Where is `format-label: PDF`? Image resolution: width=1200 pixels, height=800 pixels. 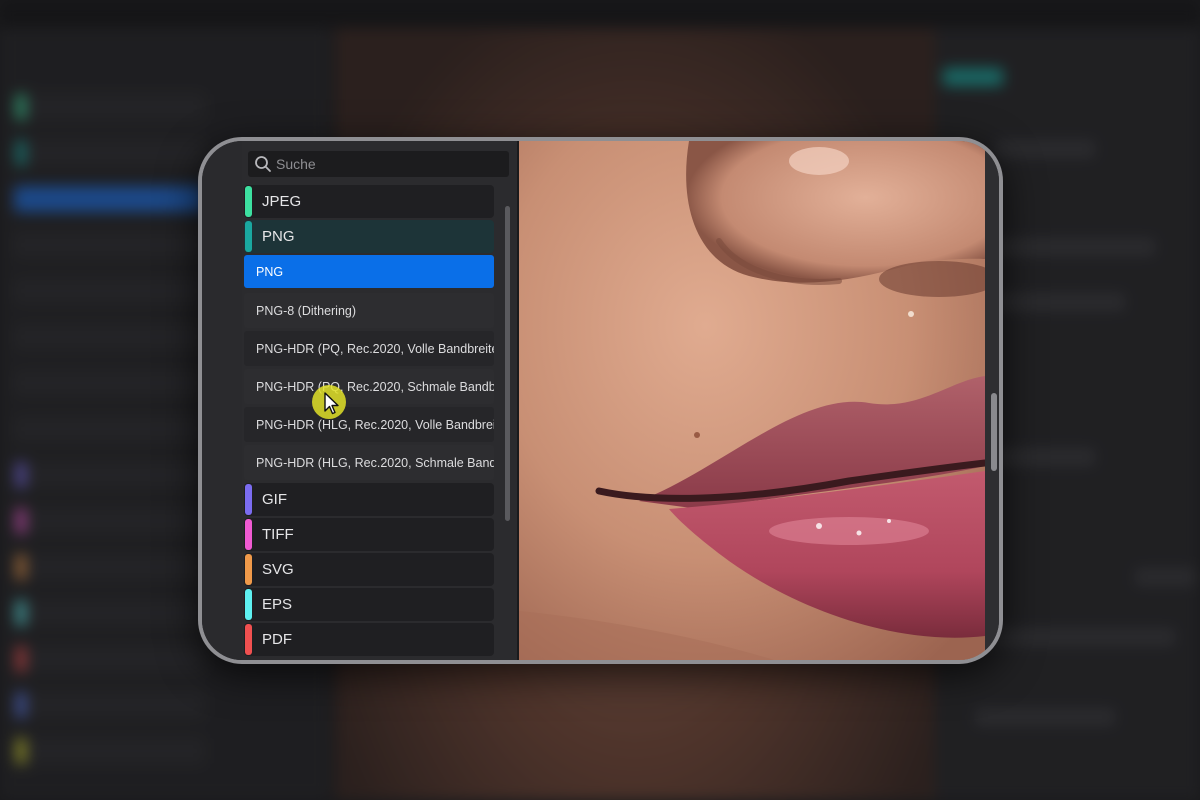
format-label: PDF is located at coordinates (277, 639).